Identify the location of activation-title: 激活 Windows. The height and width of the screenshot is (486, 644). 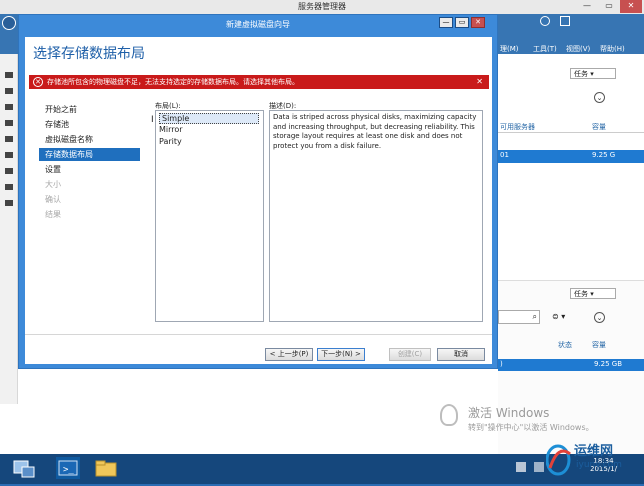
(509, 413).